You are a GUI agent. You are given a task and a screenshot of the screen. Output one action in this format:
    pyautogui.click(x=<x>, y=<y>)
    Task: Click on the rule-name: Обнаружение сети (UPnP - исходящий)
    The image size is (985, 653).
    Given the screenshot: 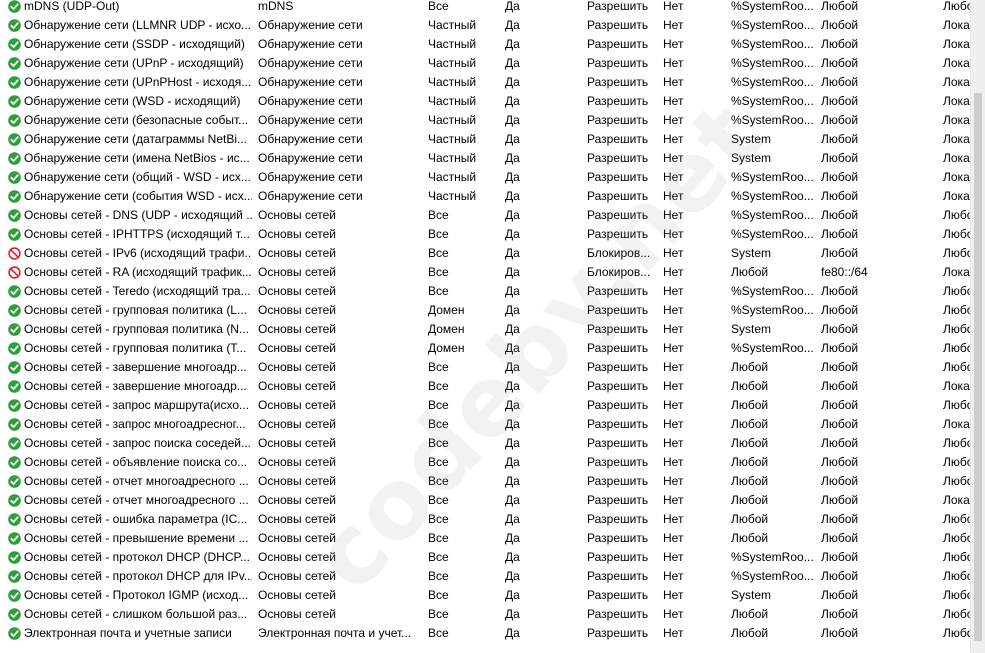 What is the action you would take?
    pyautogui.click(x=134, y=63)
    